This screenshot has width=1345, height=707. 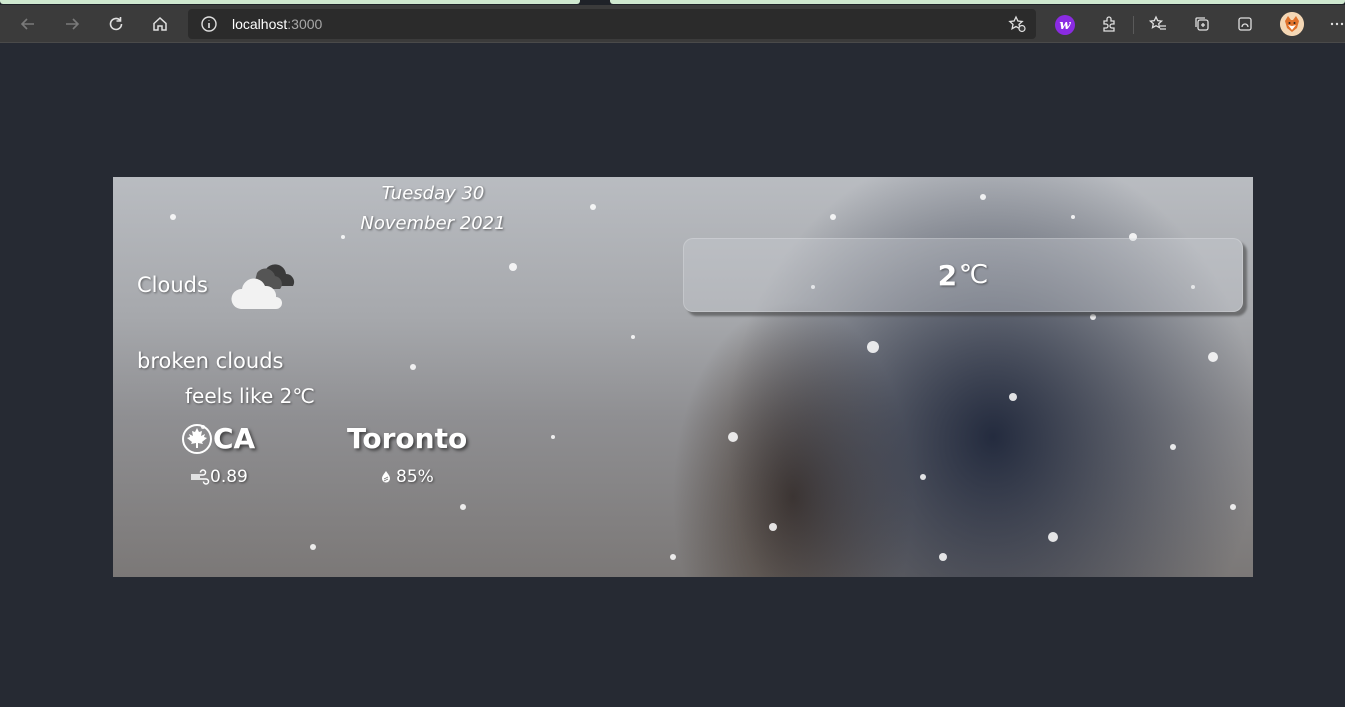 What do you see at coordinates (947, 275) in the screenshot?
I see `temperature-value: 2` at bounding box center [947, 275].